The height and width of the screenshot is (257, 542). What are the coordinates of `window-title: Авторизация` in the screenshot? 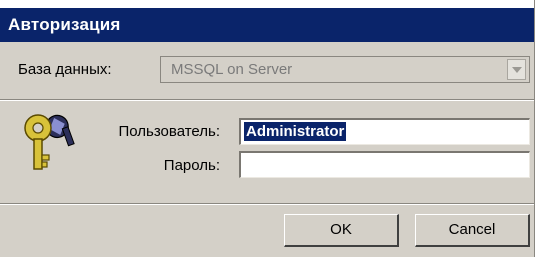 It's located at (64, 24).